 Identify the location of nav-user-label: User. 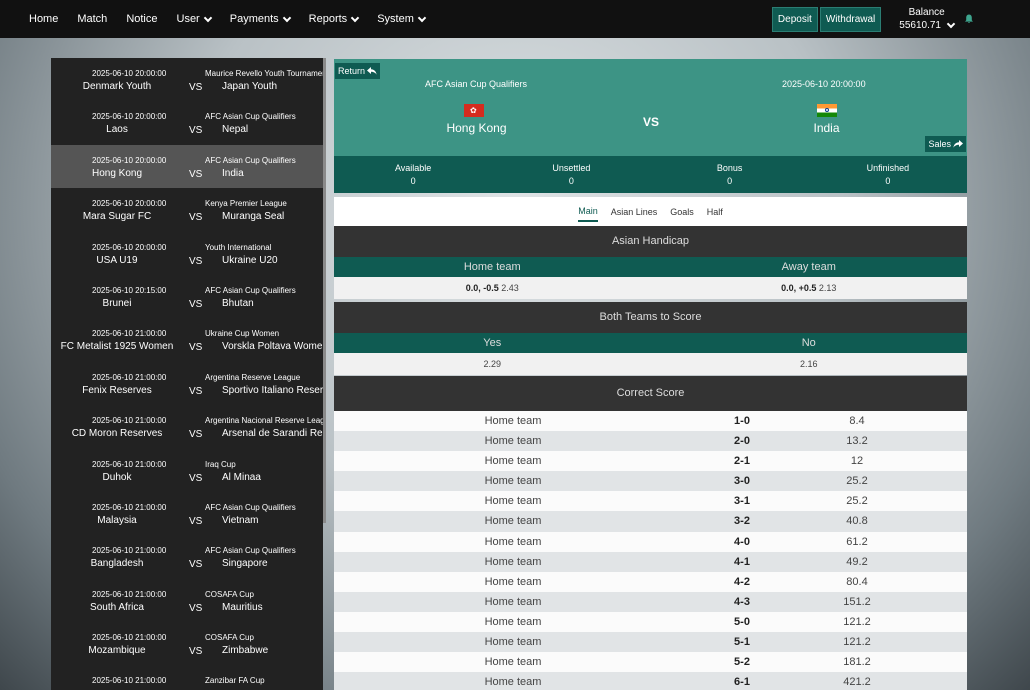
(188, 19).